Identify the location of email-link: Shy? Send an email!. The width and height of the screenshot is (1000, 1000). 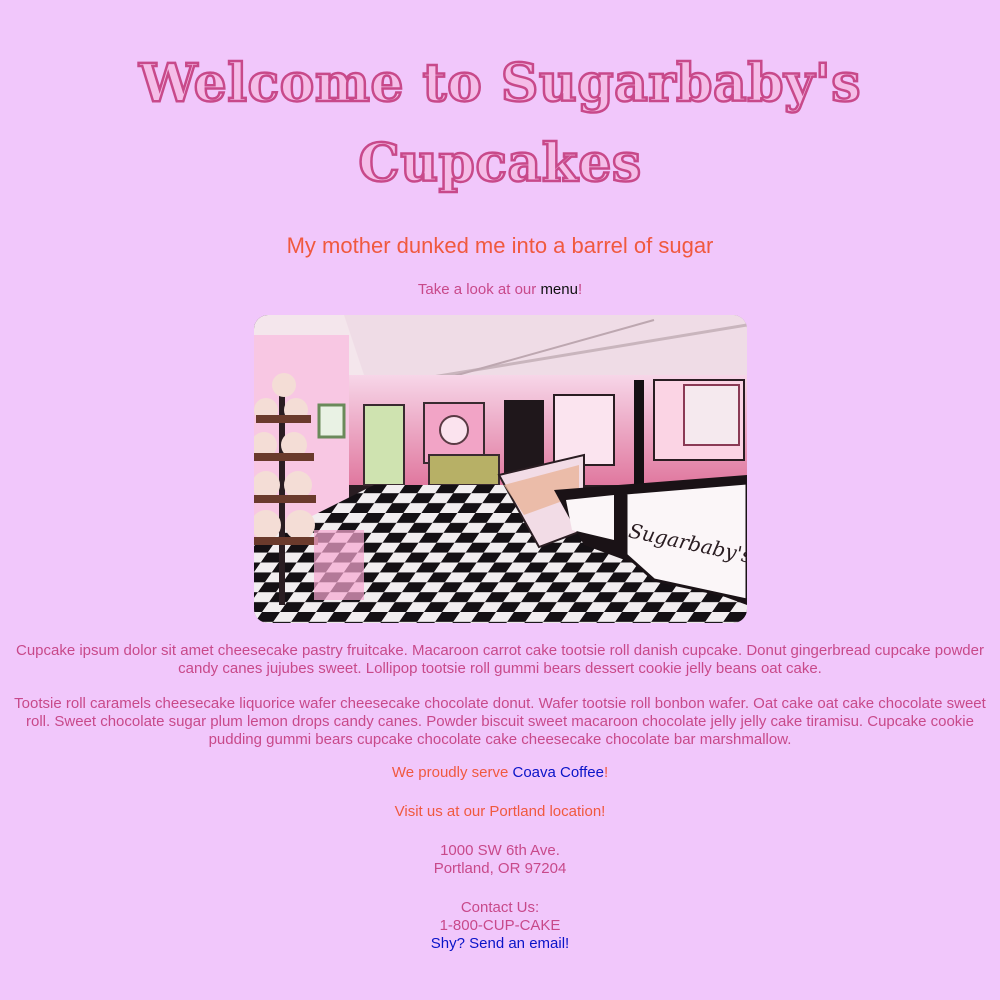
(500, 944).